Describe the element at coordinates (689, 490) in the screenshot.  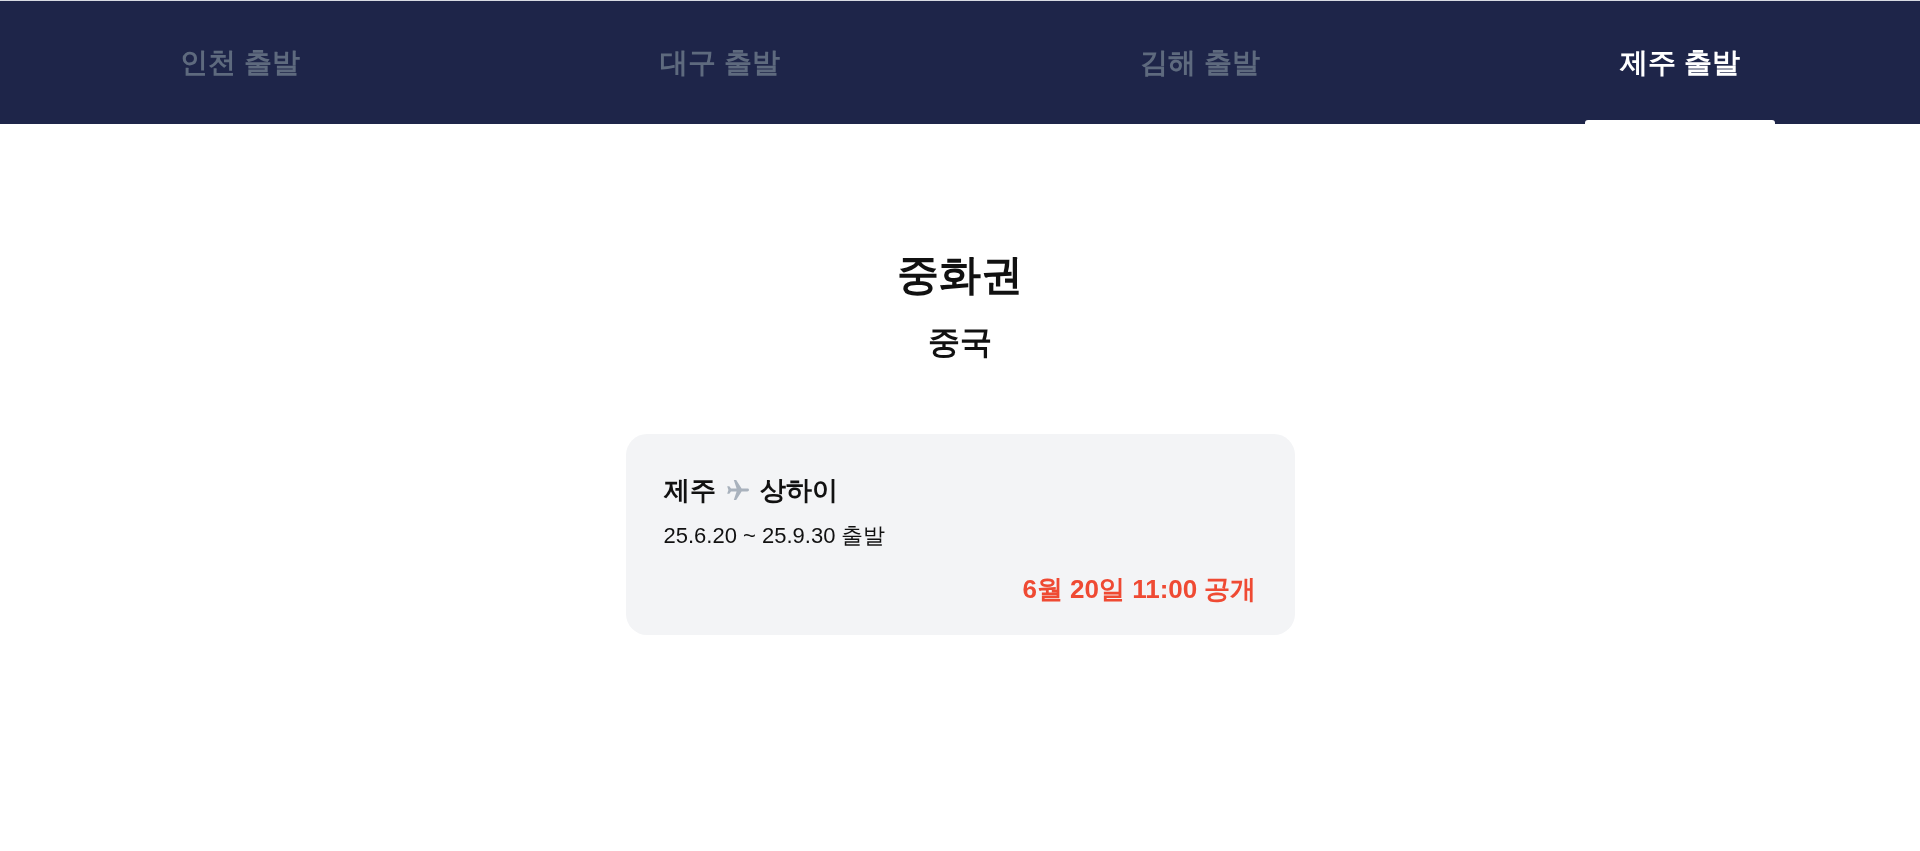
I see `origin-city: 제주` at that location.